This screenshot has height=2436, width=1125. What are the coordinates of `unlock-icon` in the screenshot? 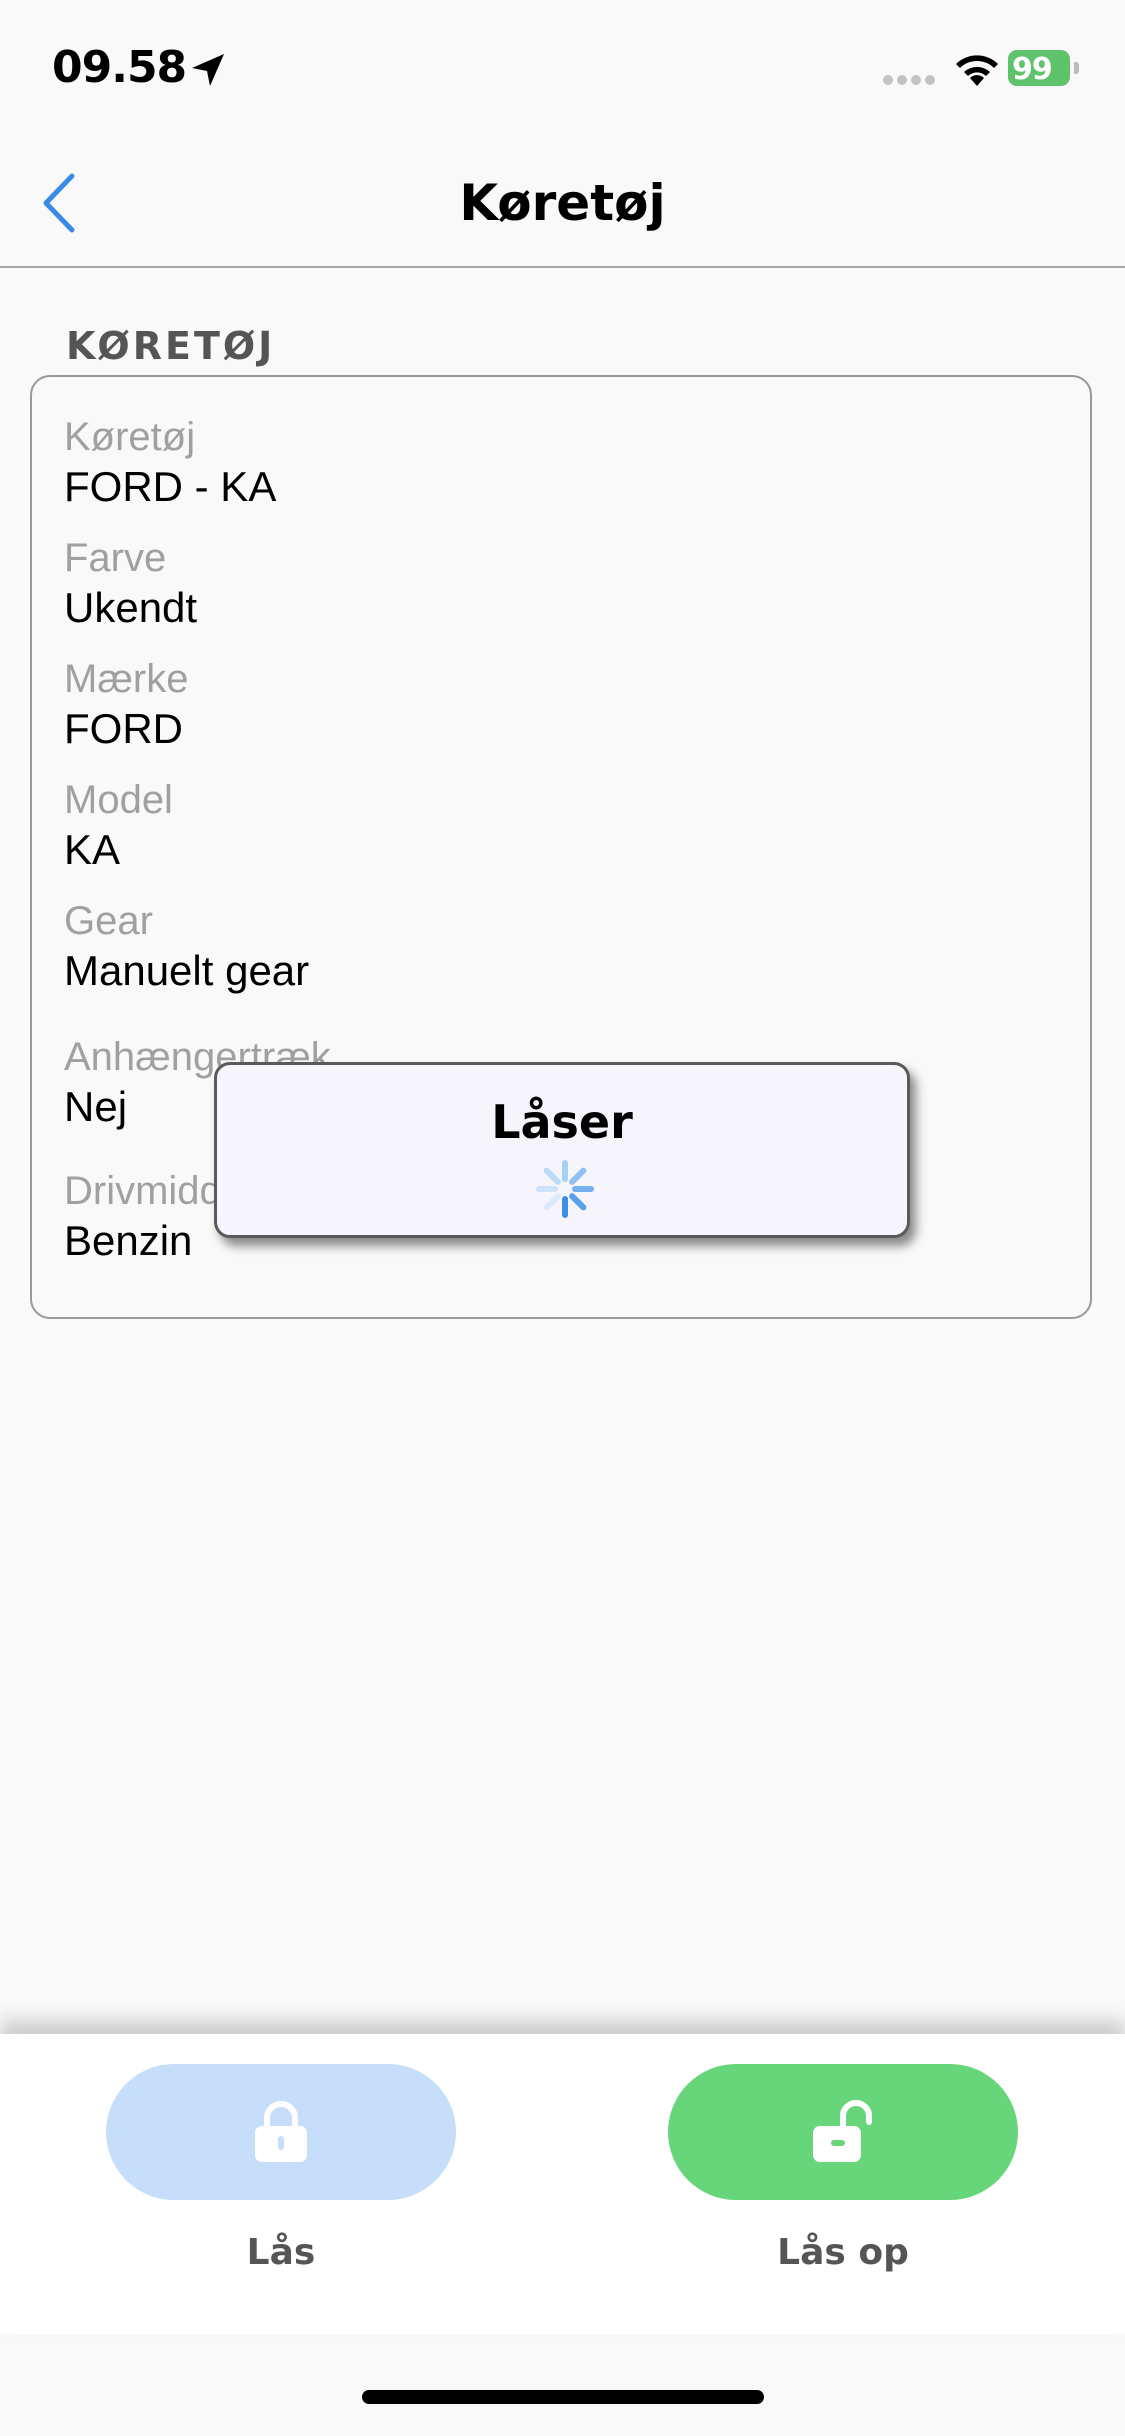 It's located at (842, 2131).